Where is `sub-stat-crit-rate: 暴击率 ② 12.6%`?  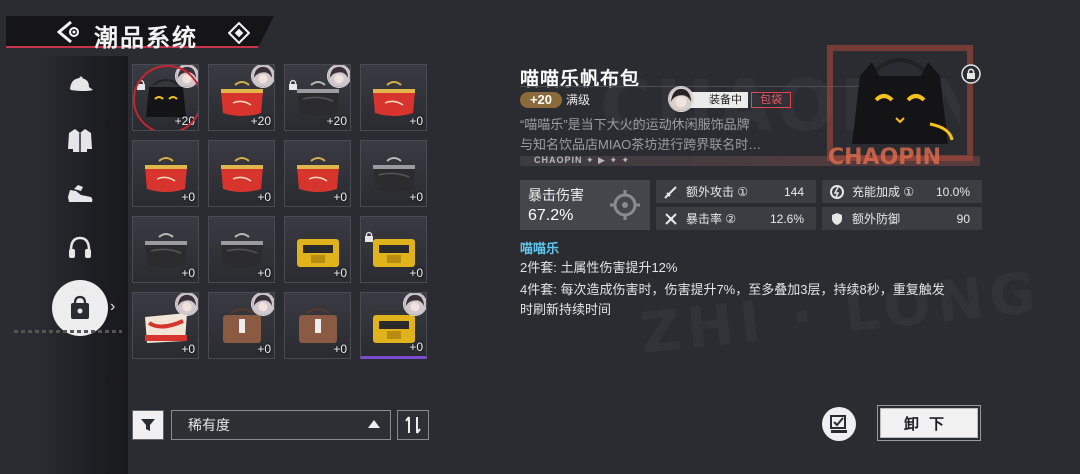 sub-stat-crit-rate: 暴击率 ② 12.6% is located at coordinates (736, 218).